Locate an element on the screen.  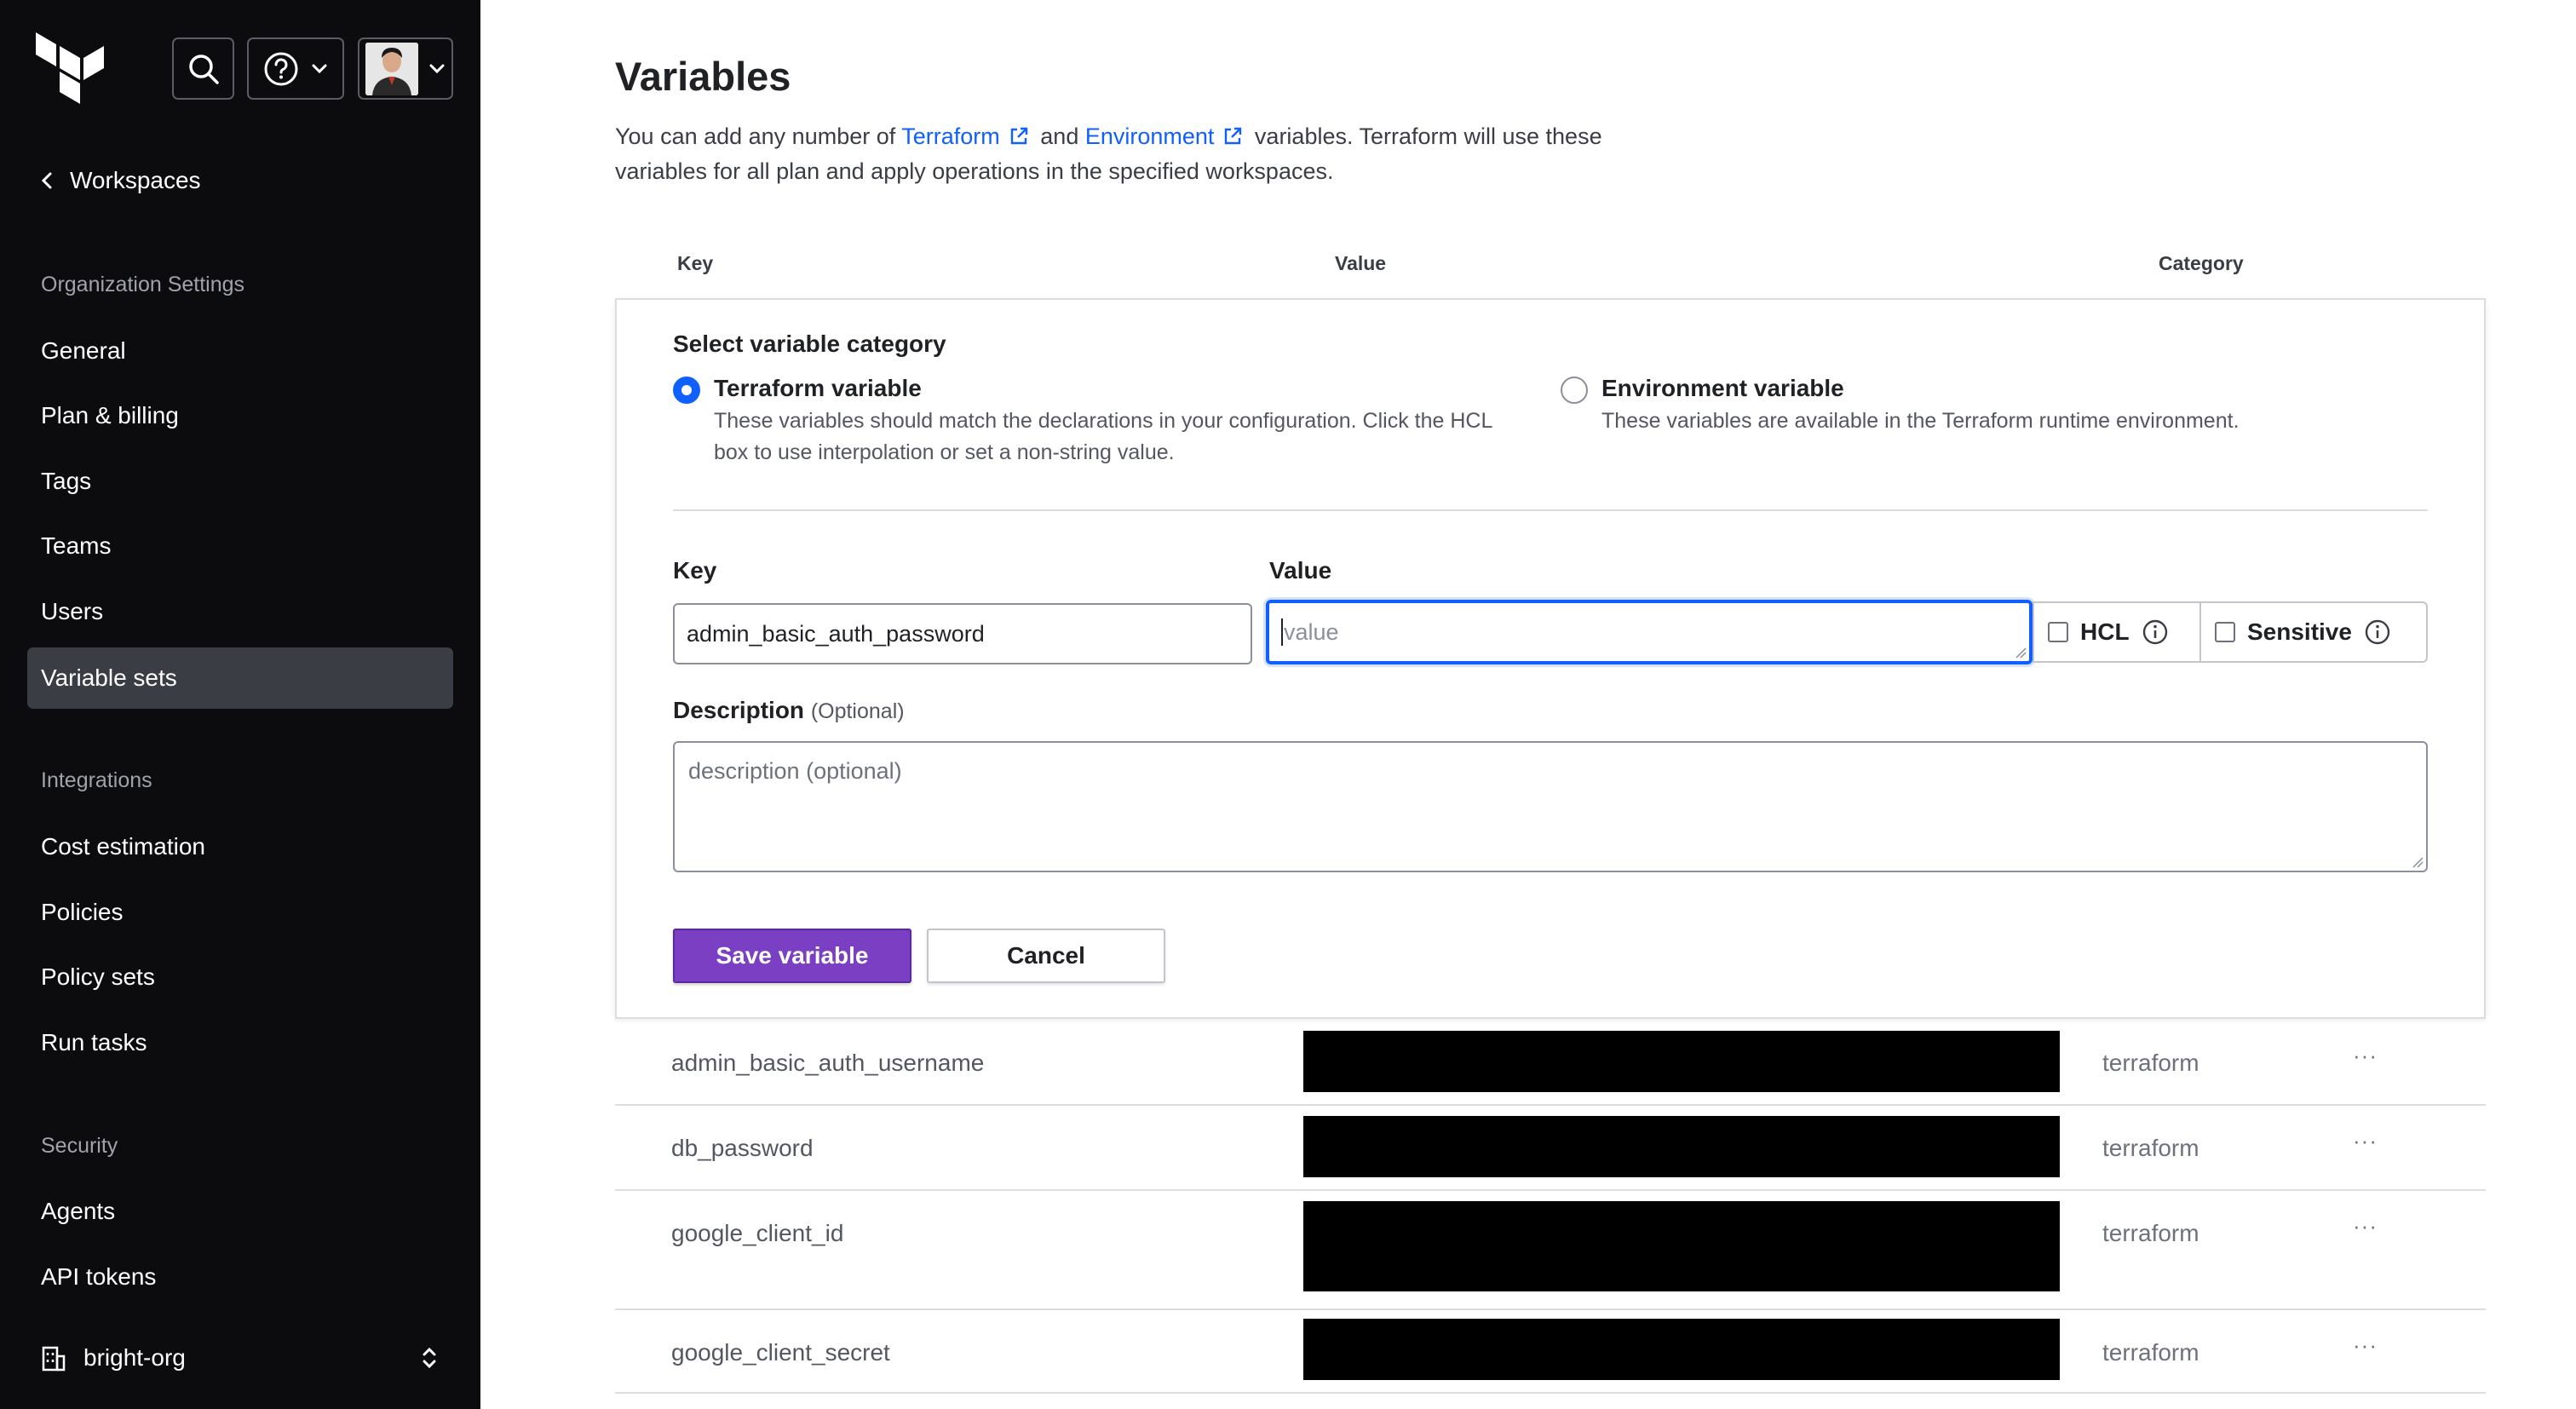
page-title: Variables is located at coordinates (703, 76).